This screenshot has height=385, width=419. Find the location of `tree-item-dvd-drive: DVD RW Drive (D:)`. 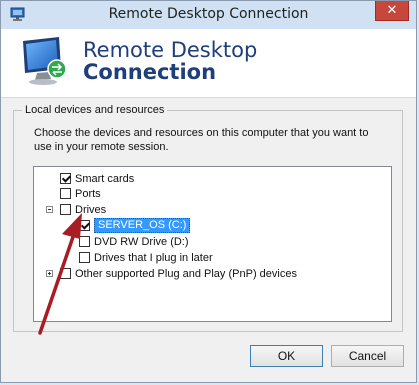

tree-item-dvd-drive: DVD RW Drive (D:) is located at coordinates (134, 241).